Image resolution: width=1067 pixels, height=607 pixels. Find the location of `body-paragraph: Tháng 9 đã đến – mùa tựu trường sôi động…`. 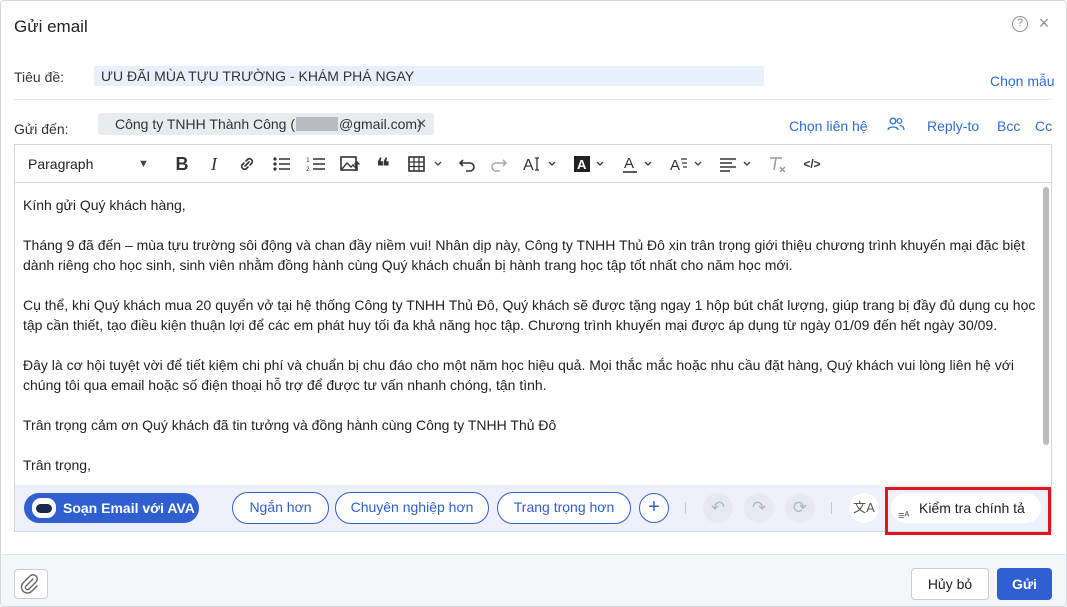

body-paragraph: Tháng 9 đã đến – mùa tựu trường sôi động… is located at coordinates (524, 255).